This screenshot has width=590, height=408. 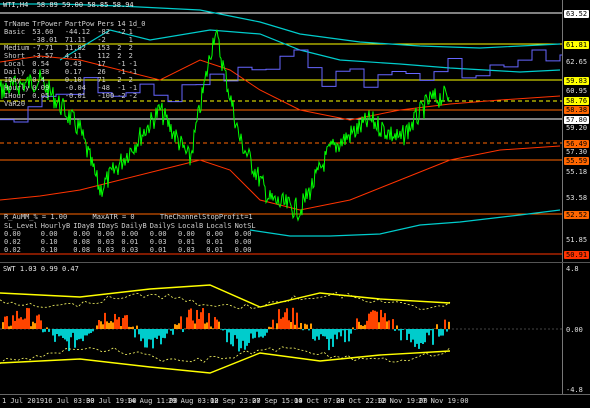 What do you see at coordinates (107, 72) in the screenshot?
I see `info-cell: 26` at bounding box center [107, 72].